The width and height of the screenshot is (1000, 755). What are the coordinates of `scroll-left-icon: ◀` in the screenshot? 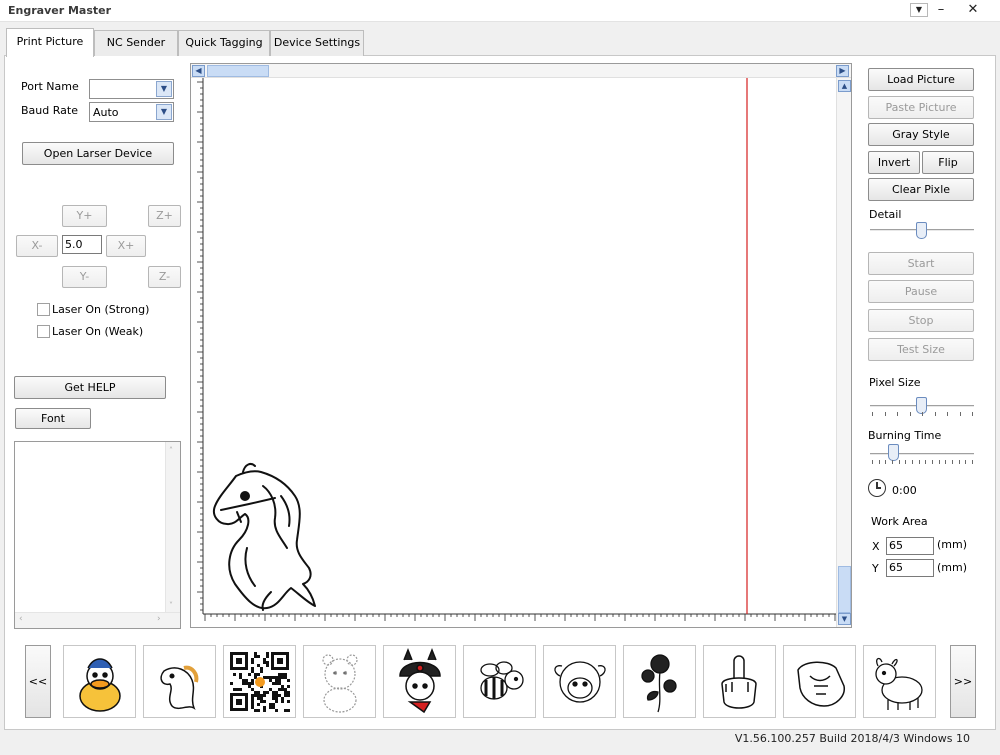 It's located at (198, 71).